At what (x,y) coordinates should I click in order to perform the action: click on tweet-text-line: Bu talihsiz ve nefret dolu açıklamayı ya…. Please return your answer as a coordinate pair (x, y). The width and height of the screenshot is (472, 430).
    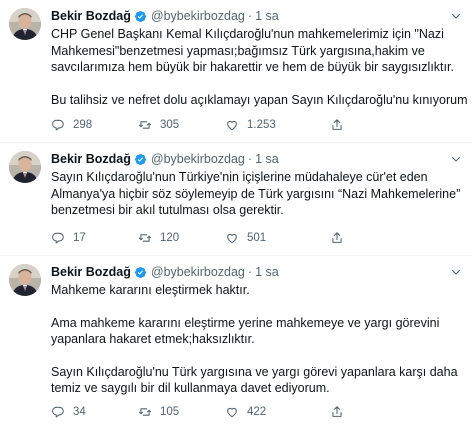
    Looking at the image, I should click on (259, 99).